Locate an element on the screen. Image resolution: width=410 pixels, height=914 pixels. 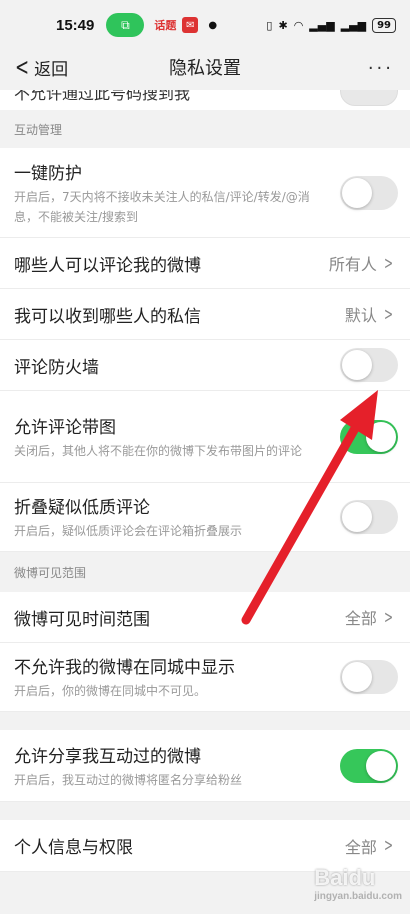
row-who-can-comment: 哪些人可以评论我的微博 所有人 > is located at coordinates (205, 263).